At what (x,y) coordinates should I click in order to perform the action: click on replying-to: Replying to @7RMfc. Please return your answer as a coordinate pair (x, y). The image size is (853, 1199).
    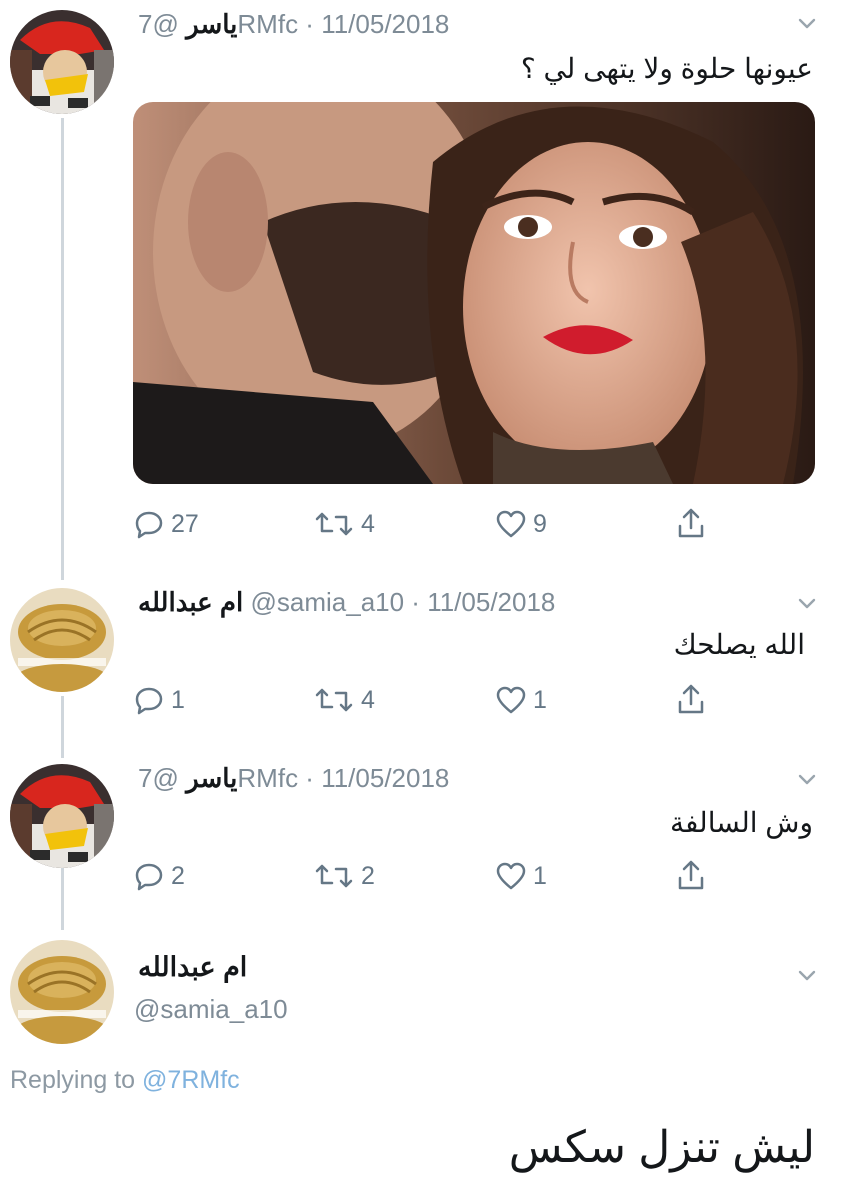
    Looking at the image, I should click on (125, 1080).